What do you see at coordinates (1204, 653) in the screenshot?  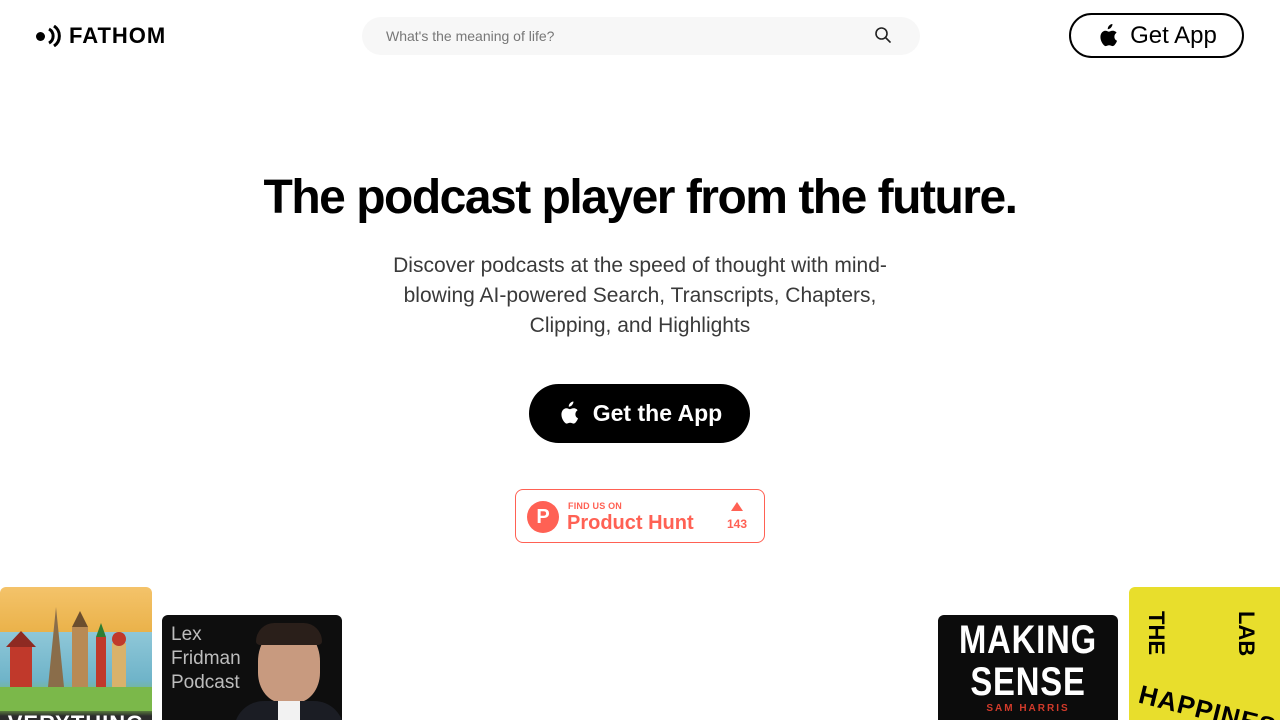 I see `podcast-cover-happiness-lab: THE LAB HAPPINES` at bounding box center [1204, 653].